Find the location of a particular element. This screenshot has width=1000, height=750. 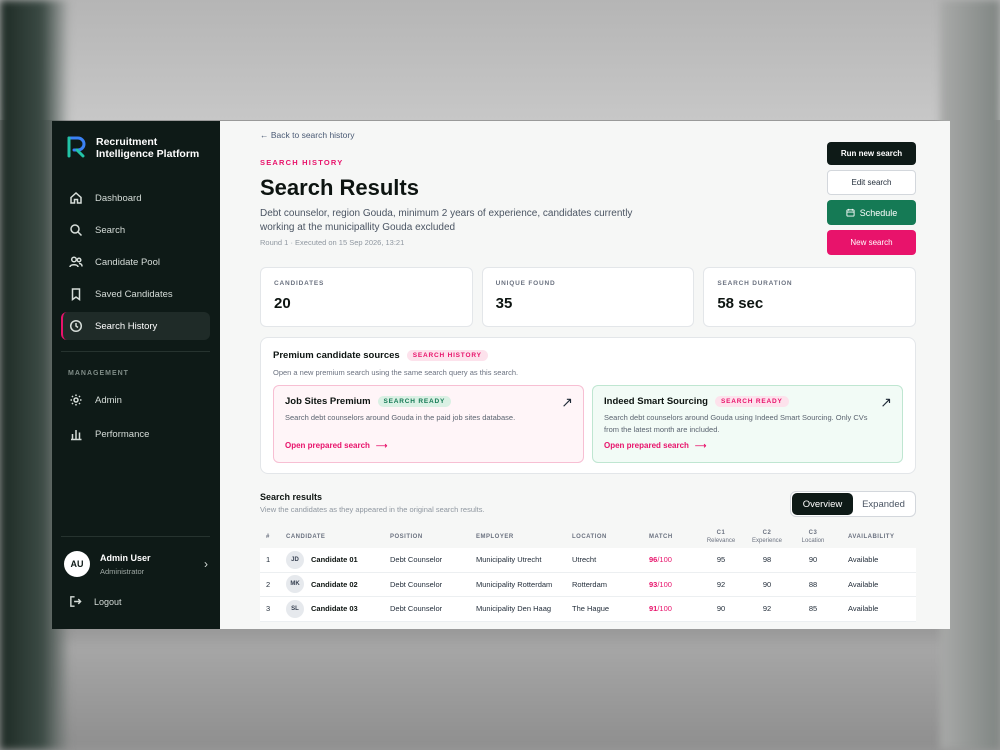

user-menu: AU Admin User Administrator › is located at coordinates (136, 564).